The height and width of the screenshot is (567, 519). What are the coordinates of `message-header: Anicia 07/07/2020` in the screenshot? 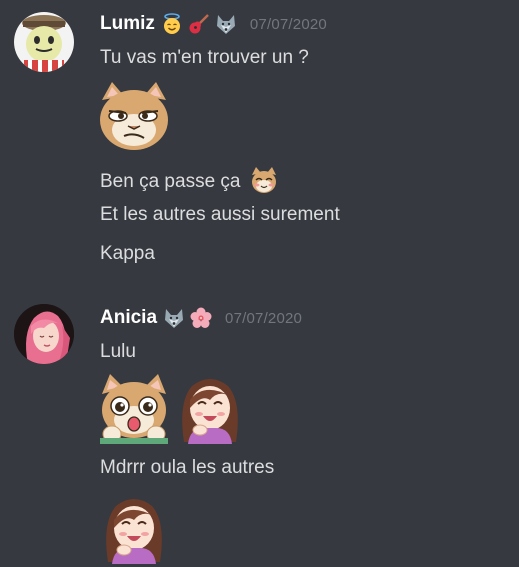 It's located at (201, 318).